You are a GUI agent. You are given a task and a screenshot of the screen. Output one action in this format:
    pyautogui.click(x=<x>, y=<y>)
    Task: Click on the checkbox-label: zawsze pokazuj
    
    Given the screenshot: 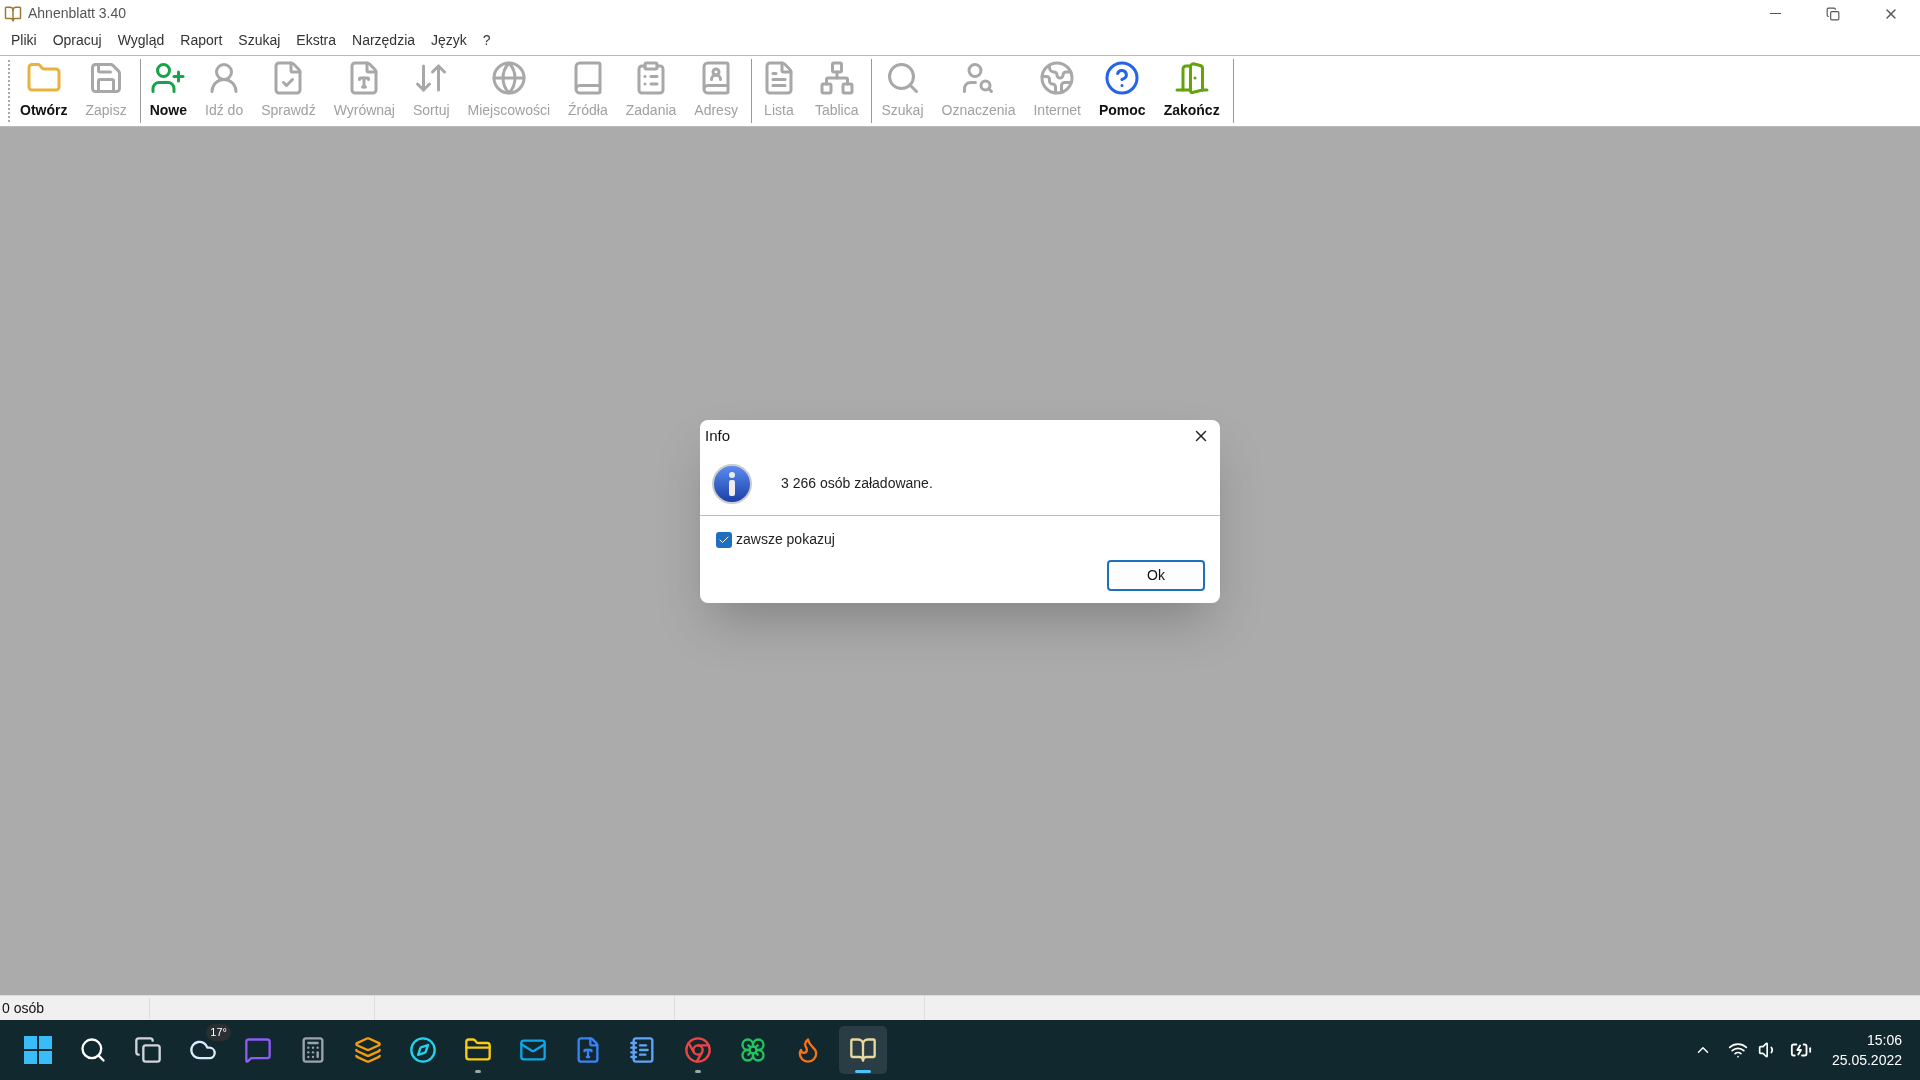 What is the action you would take?
    pyautogui.click(x=785, y=539)
    